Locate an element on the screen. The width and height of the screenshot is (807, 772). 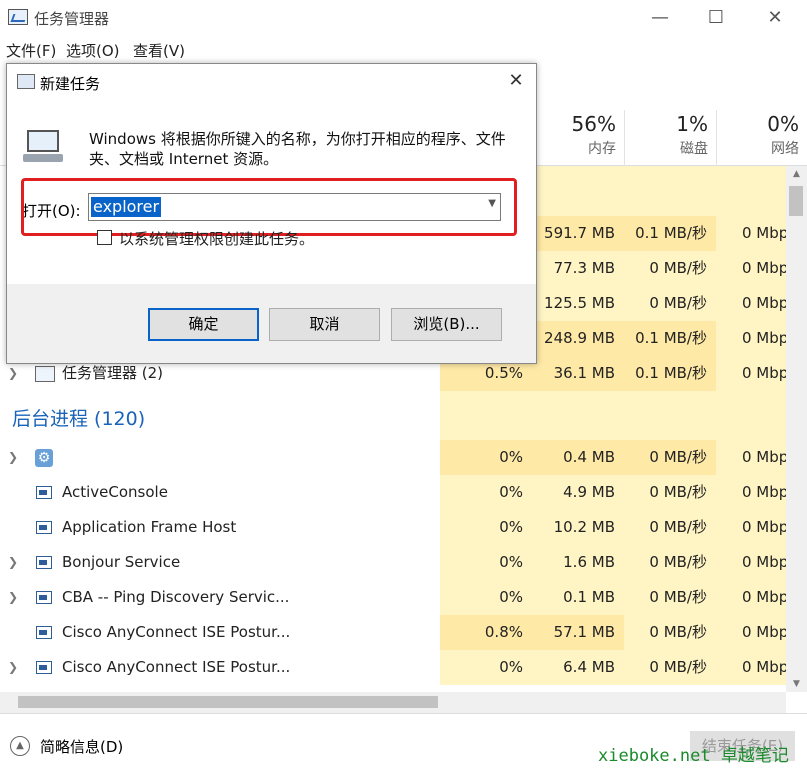
close-icon: ✕ is located at coordinates (516, 81).